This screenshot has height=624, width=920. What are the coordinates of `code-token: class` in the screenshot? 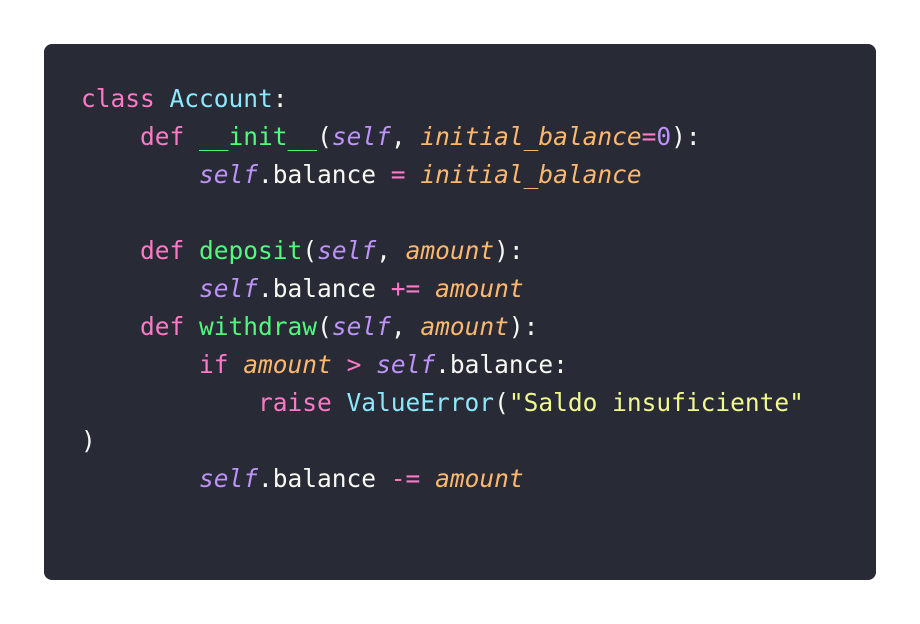 It's located at (118, 98).